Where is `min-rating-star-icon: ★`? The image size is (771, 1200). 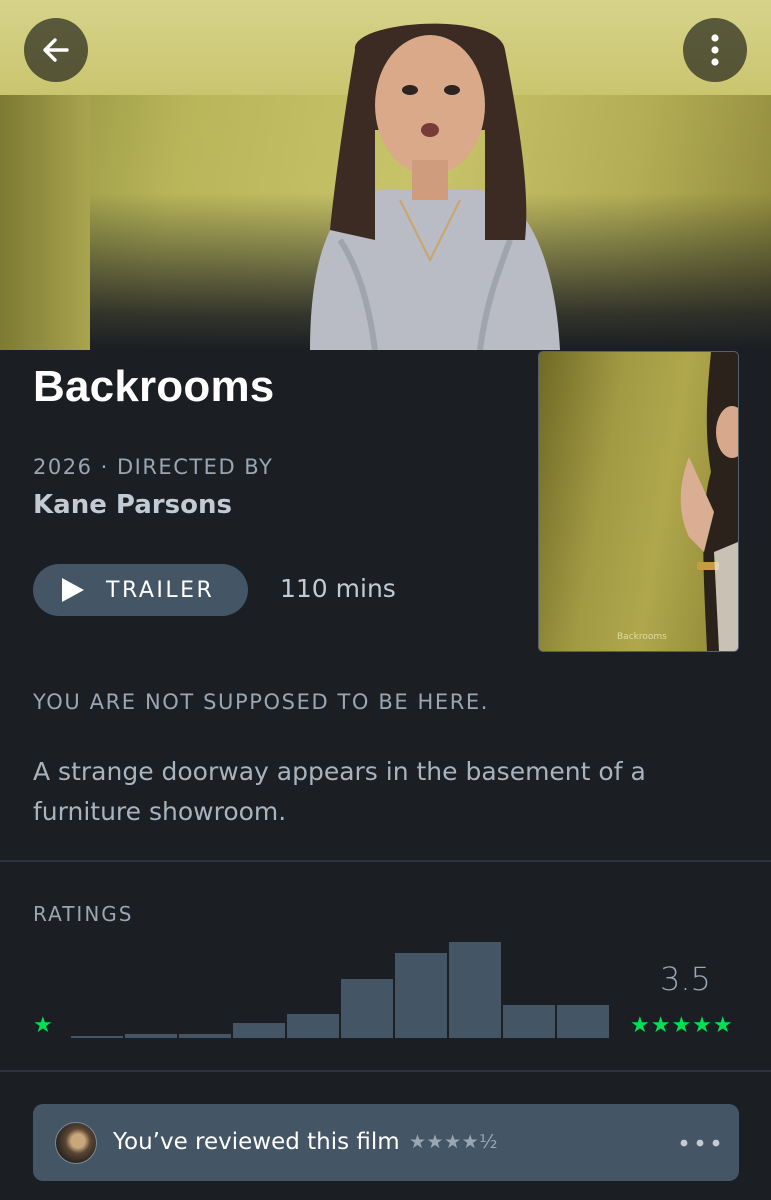
min-rating-star-icon: ★ is located at coordinates (43, 1025).